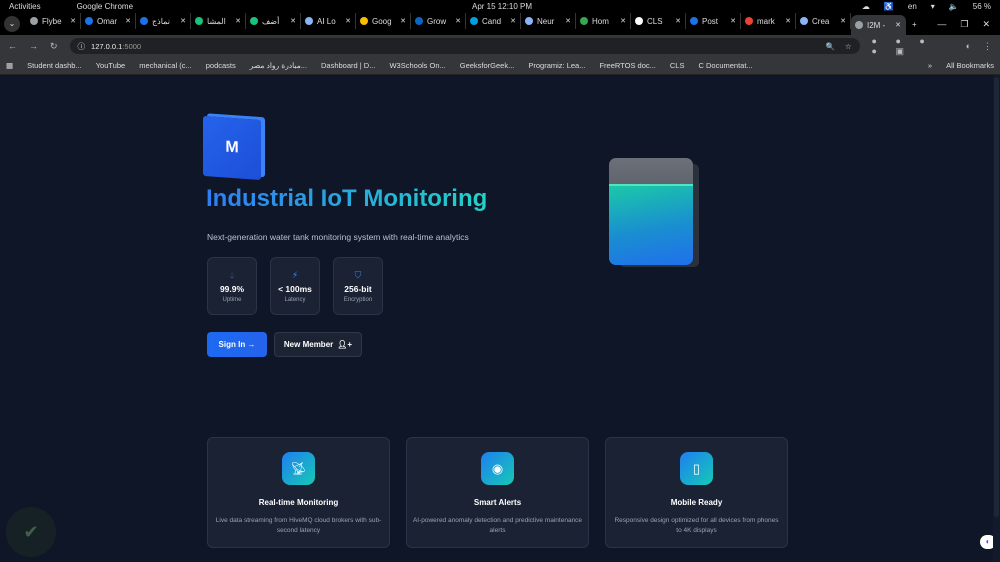 The height and width of the screenshot is (562, 1000). I want to click on browser-tab: Goog ✕, so click(383, 21).